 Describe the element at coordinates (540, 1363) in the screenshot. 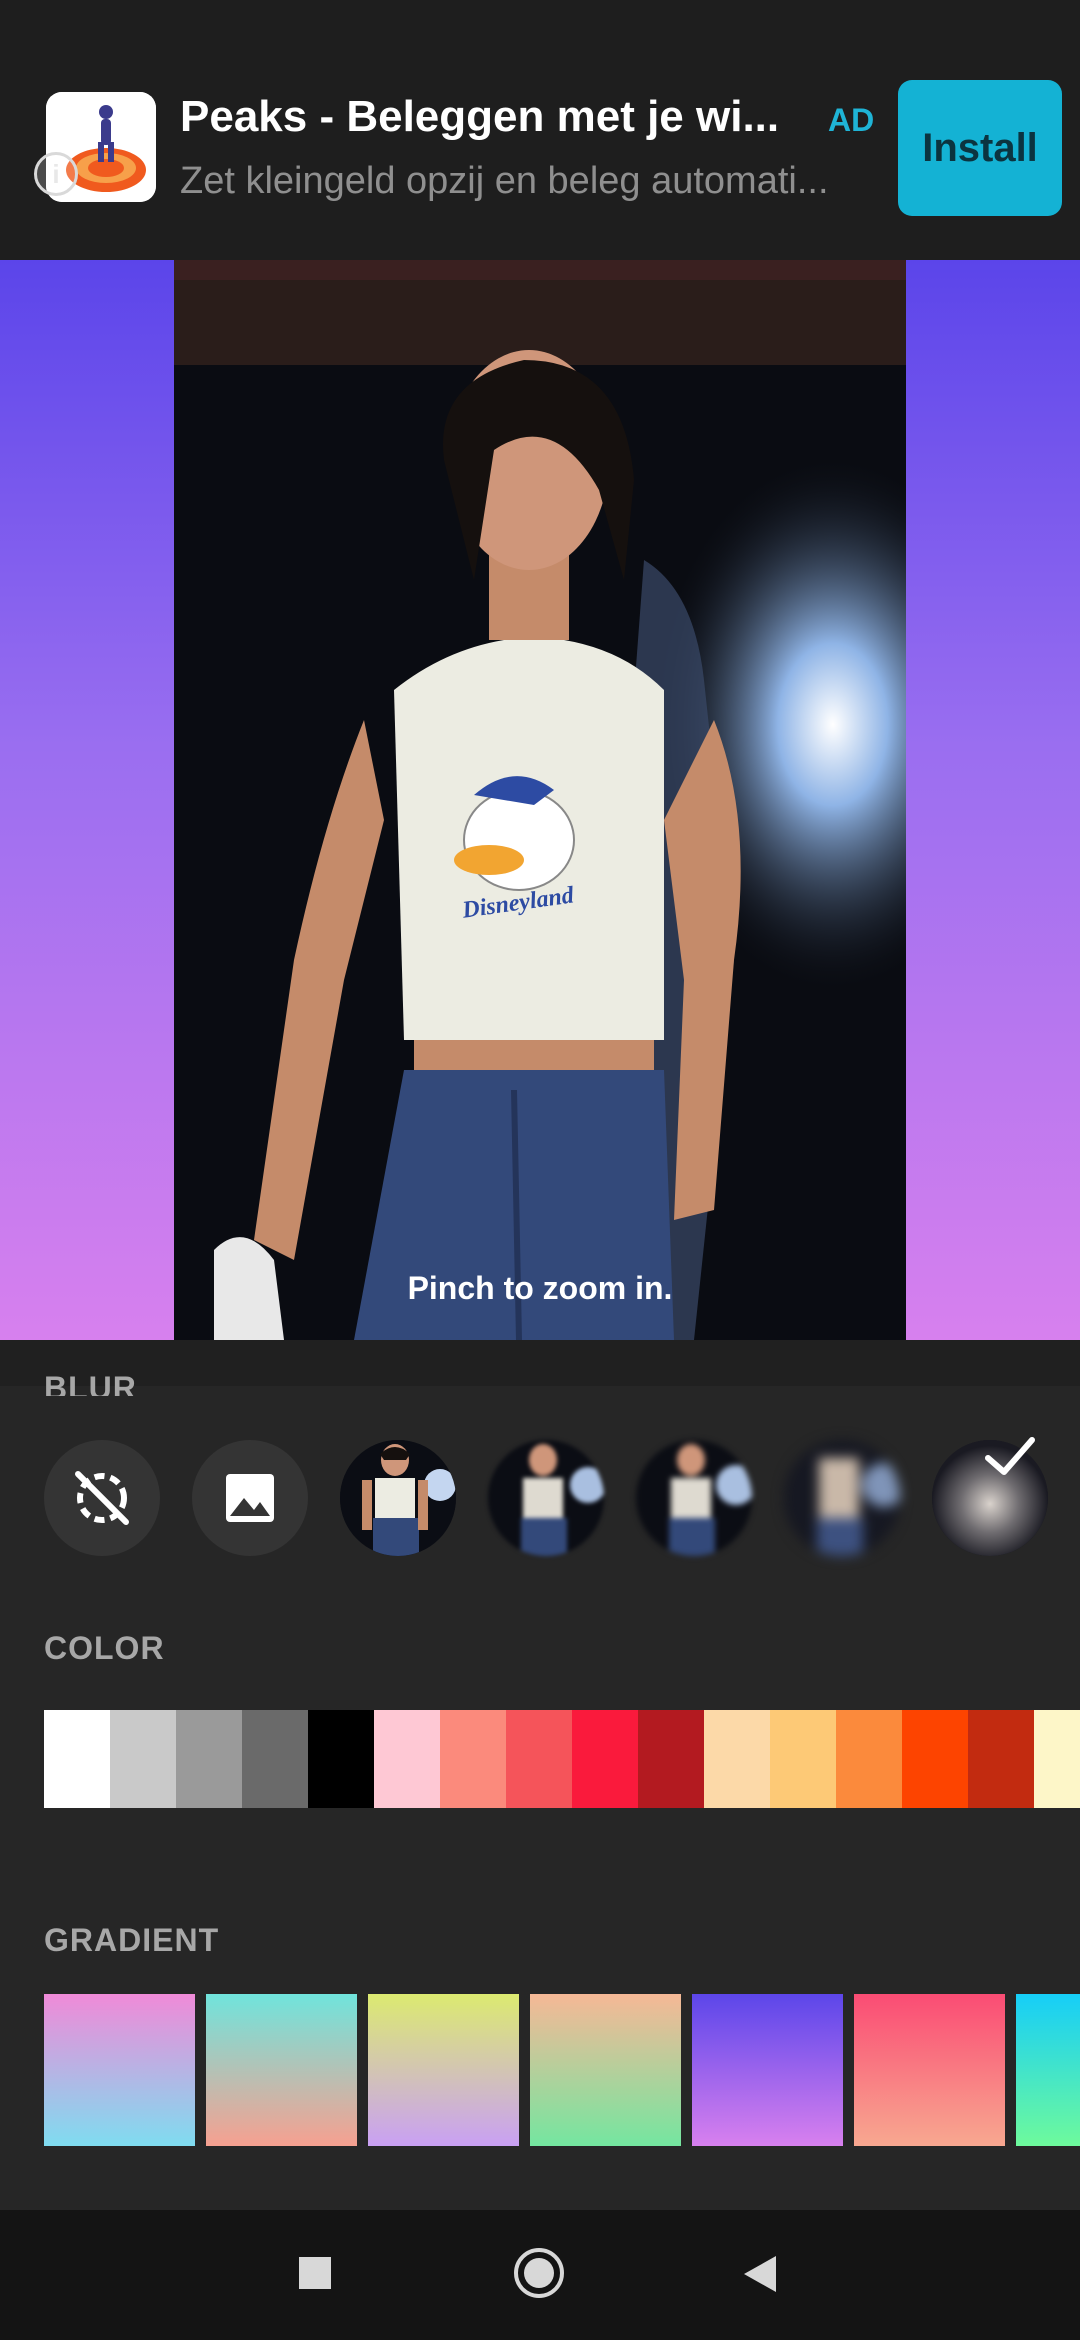

I see `panel-handle-strip` at that location.